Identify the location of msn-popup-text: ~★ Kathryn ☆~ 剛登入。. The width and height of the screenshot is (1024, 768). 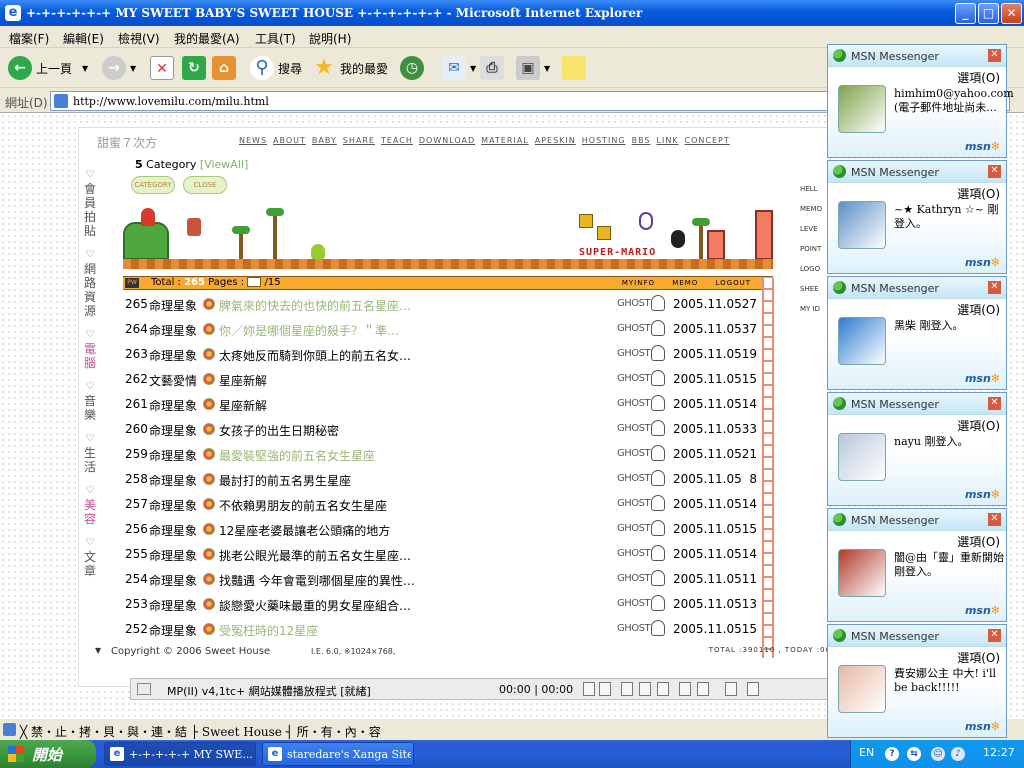
(949, 217).